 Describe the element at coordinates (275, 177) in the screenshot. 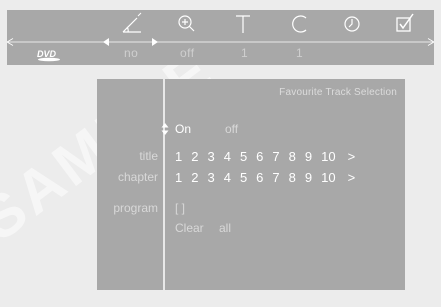

I see `chapter-number: 7` at that location.